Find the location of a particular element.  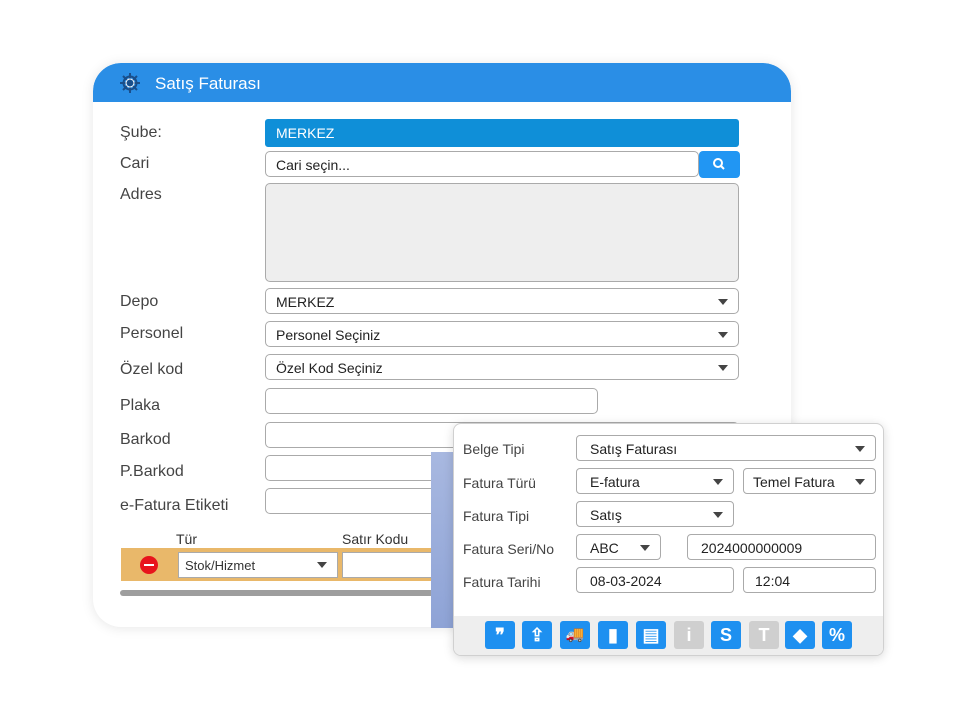

report-button: ▮ is located at coordinates (613, 635).